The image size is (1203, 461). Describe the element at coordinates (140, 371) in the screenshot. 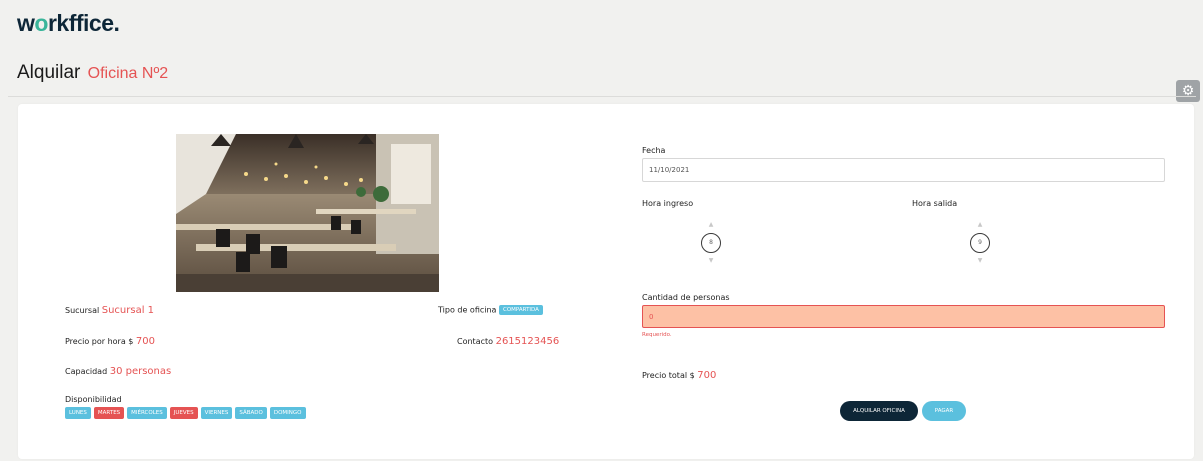

I see `capacidad-value: 30 personas` at that location.